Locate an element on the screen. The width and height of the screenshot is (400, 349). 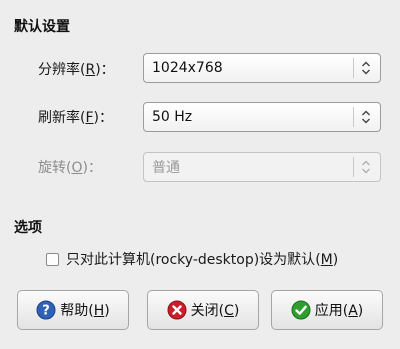
rotation-value: 普通 is located at coordinates (166, 168).